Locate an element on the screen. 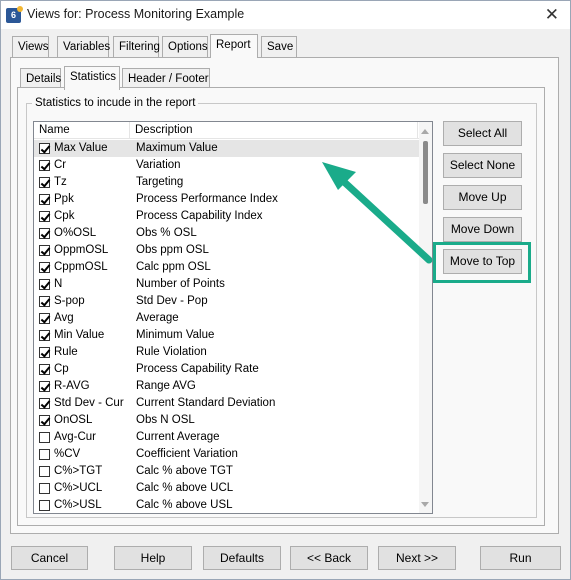 The height and width of the screenshot is (580, 571). column-header-name: Name is located at coordinates (82, 130).